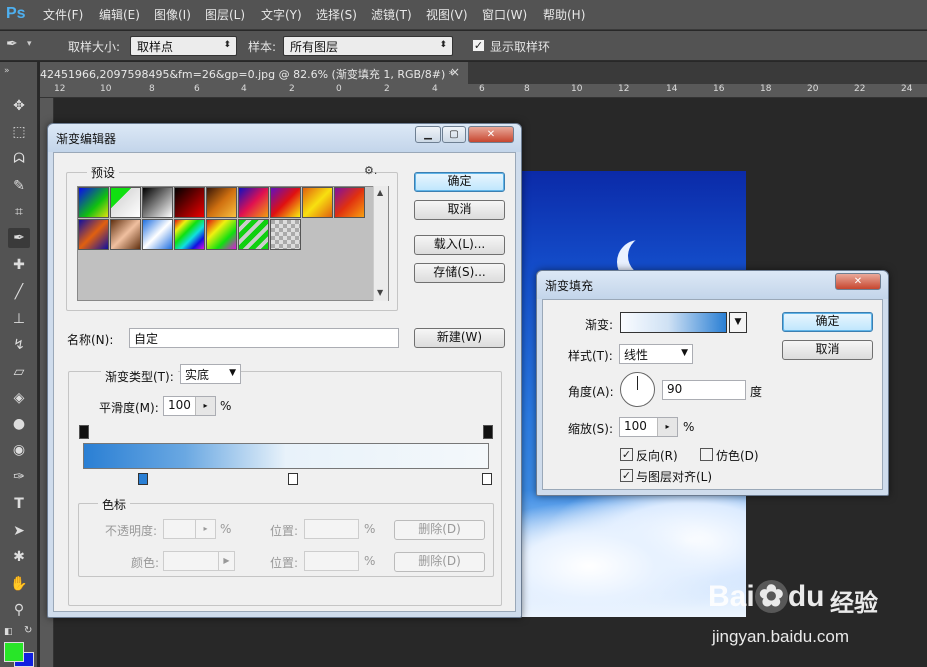  I want to click on menu-filter: 滤镜(T), so click(391, 14).